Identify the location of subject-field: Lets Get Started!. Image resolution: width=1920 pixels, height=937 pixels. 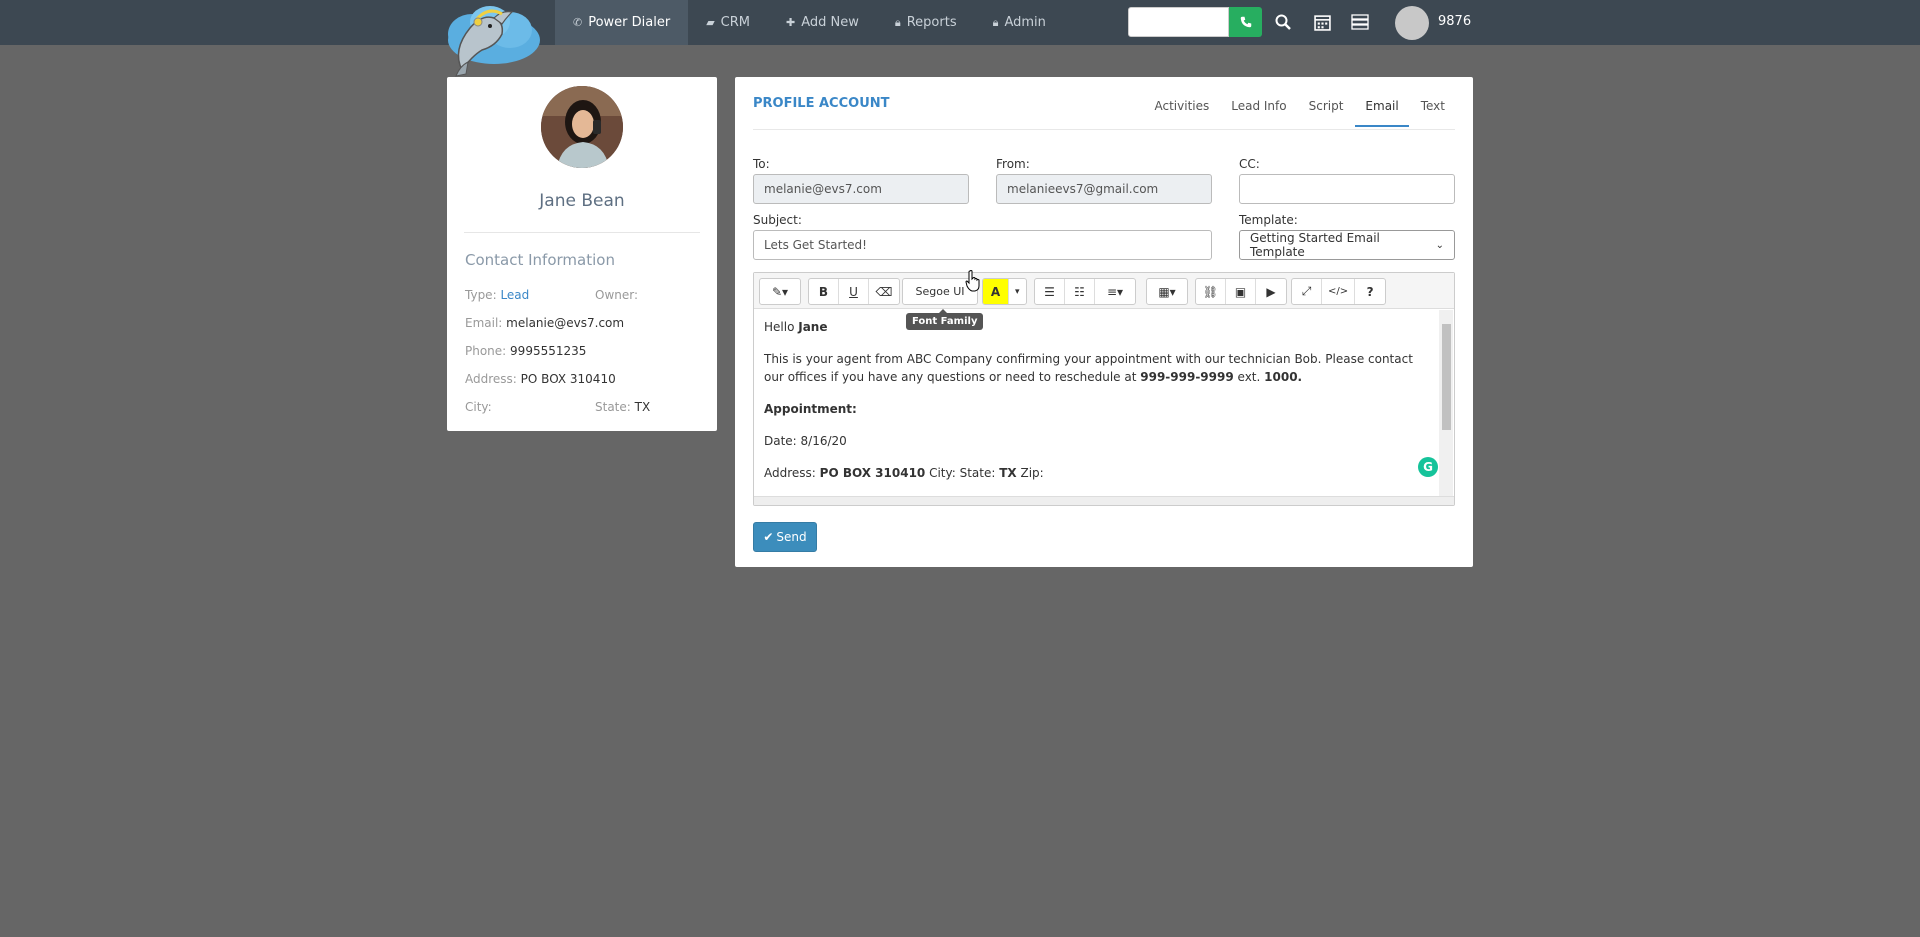
(982, 245).